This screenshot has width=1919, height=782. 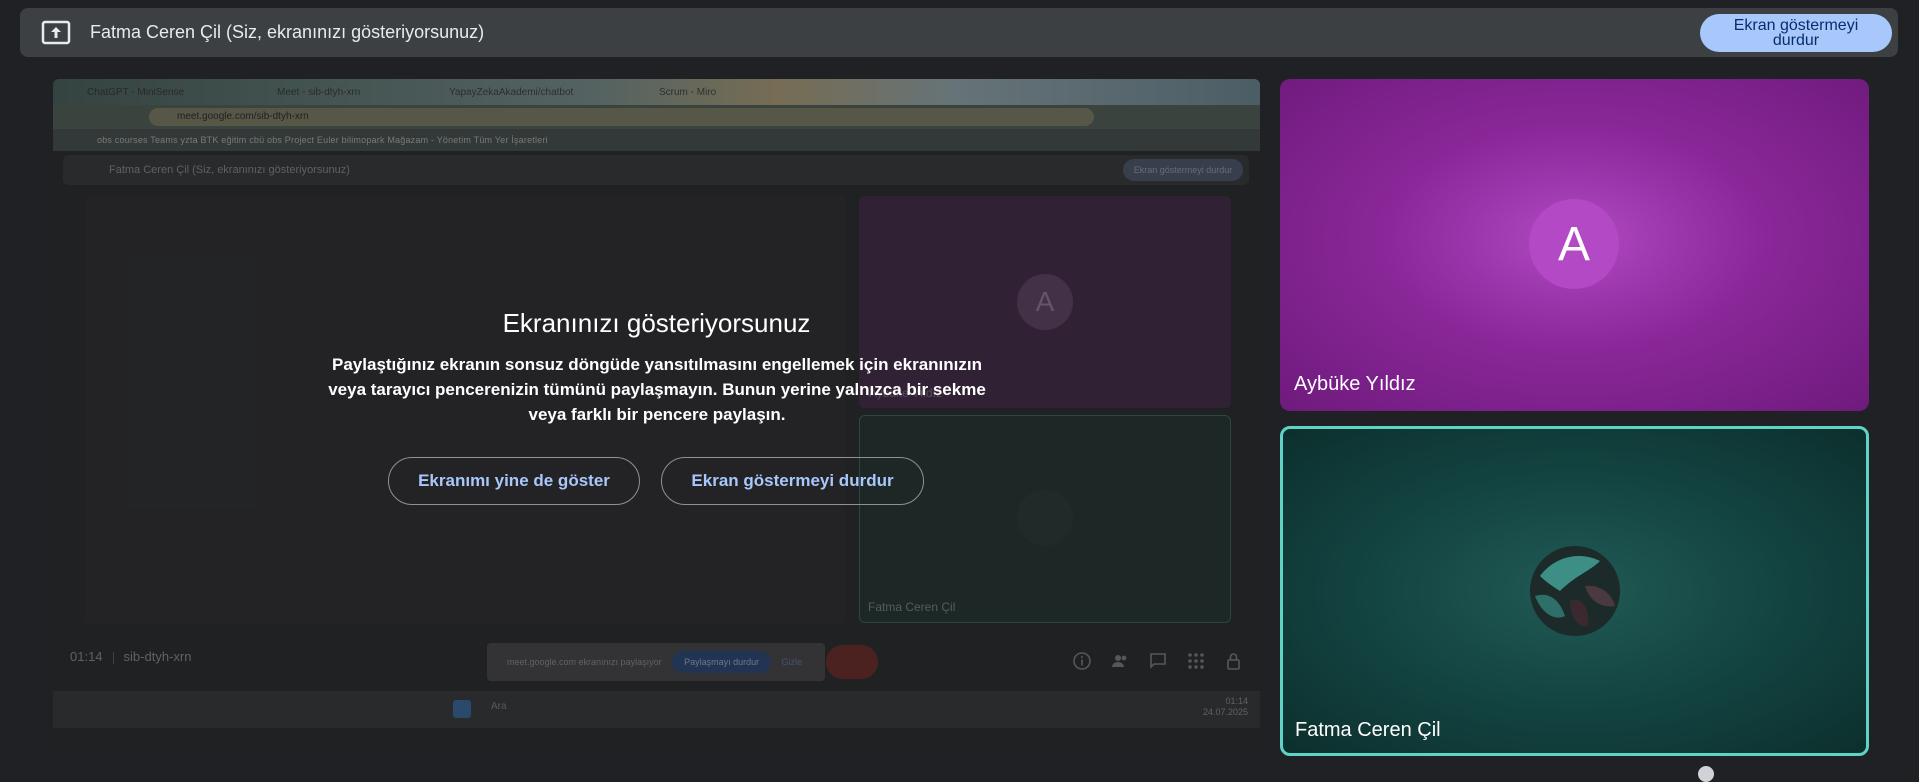 I want to click on participant-tile-fatma: Fatma Ceren Çil, so click(x=1574, y=591).